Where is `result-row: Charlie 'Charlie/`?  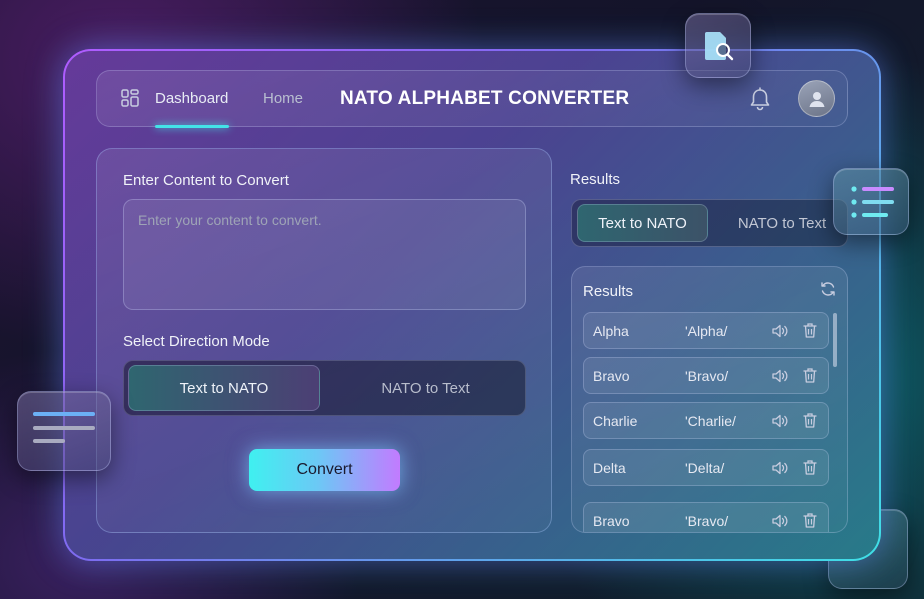 result-row: Charlie 'Charlie/ is located at coordinates (706, 420).